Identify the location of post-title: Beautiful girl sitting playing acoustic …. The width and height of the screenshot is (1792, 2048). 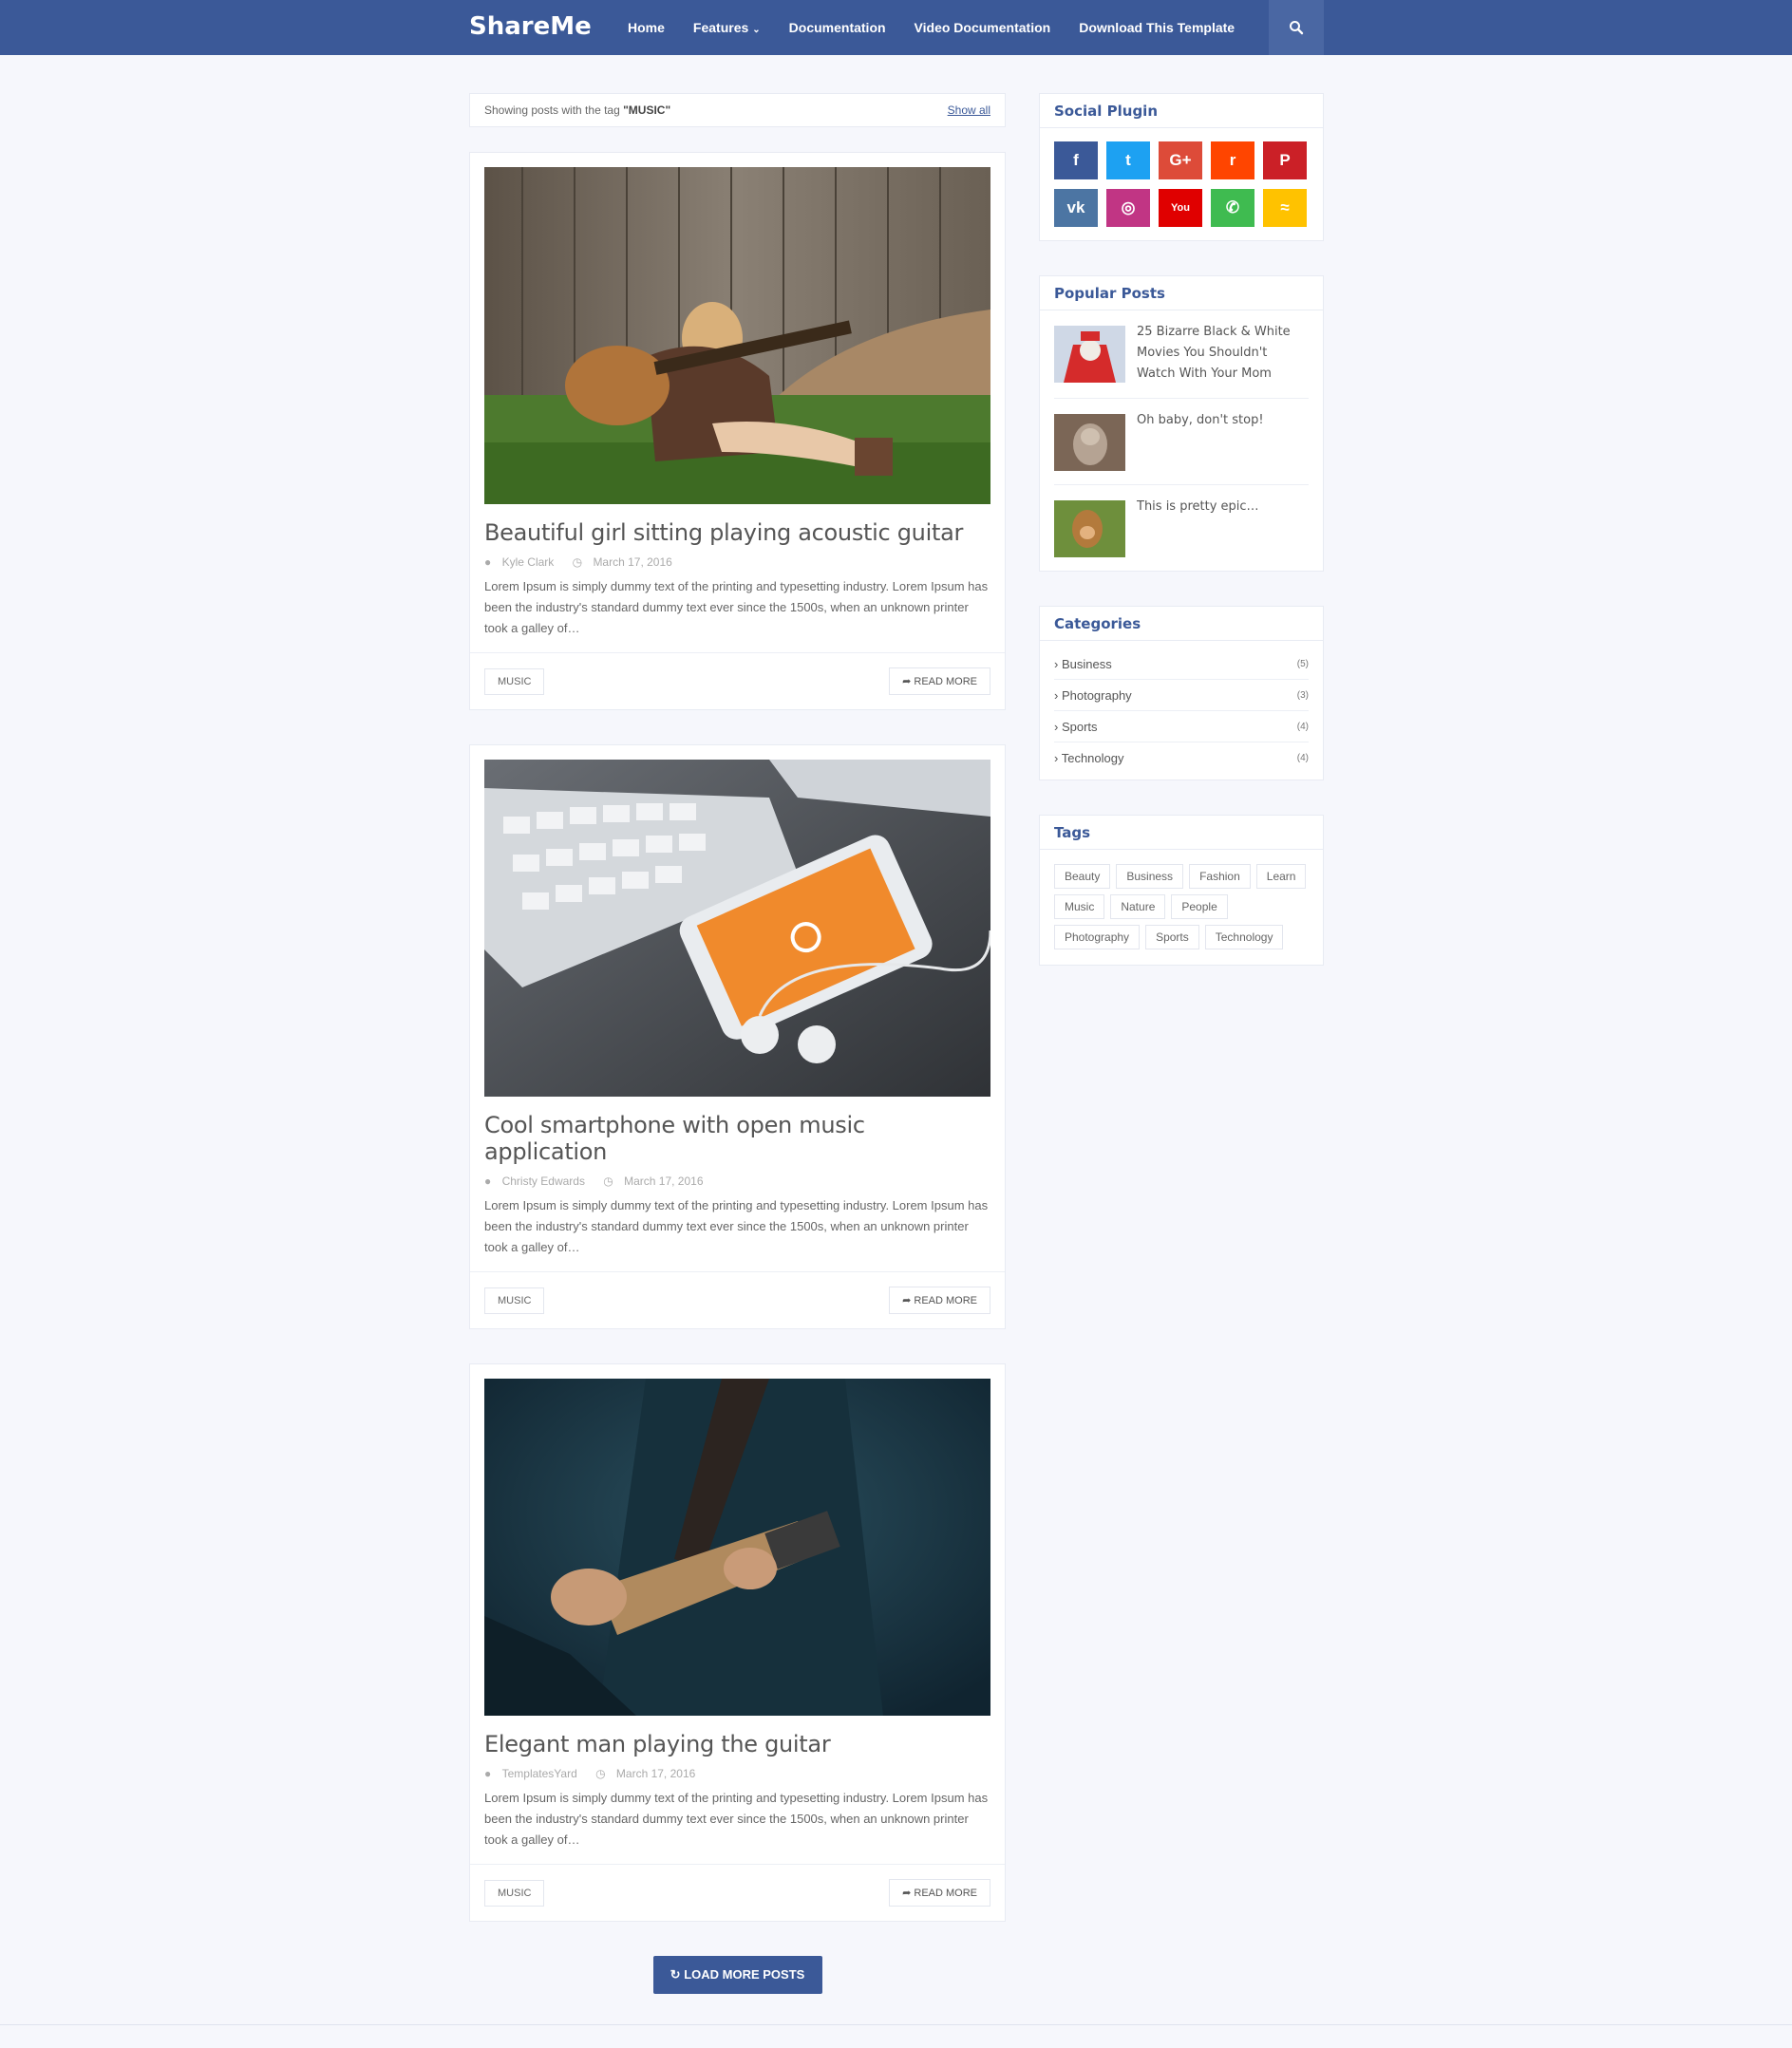
(737, 532).